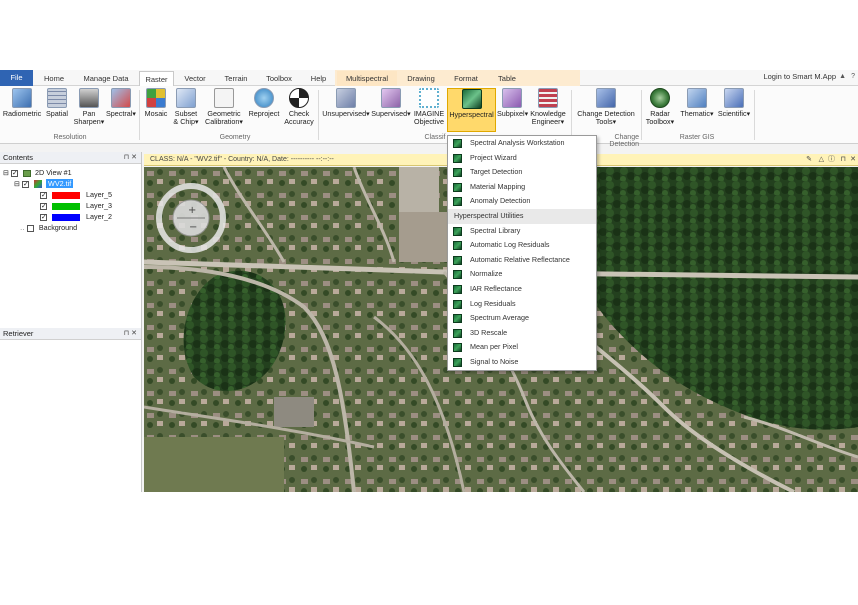 The image size is (858, 605). Describe the element at coordinates (522, 231) in the screenshot. I see `menu-item-spectral-library: Spectral Library` at that location.